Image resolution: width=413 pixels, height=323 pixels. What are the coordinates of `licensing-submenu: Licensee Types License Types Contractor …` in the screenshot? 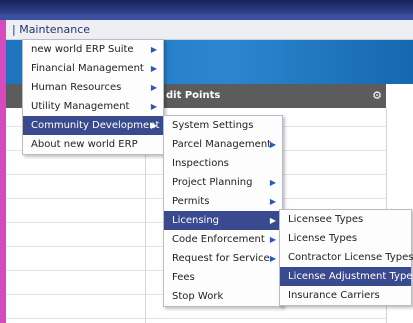 It's located at (346, 257).